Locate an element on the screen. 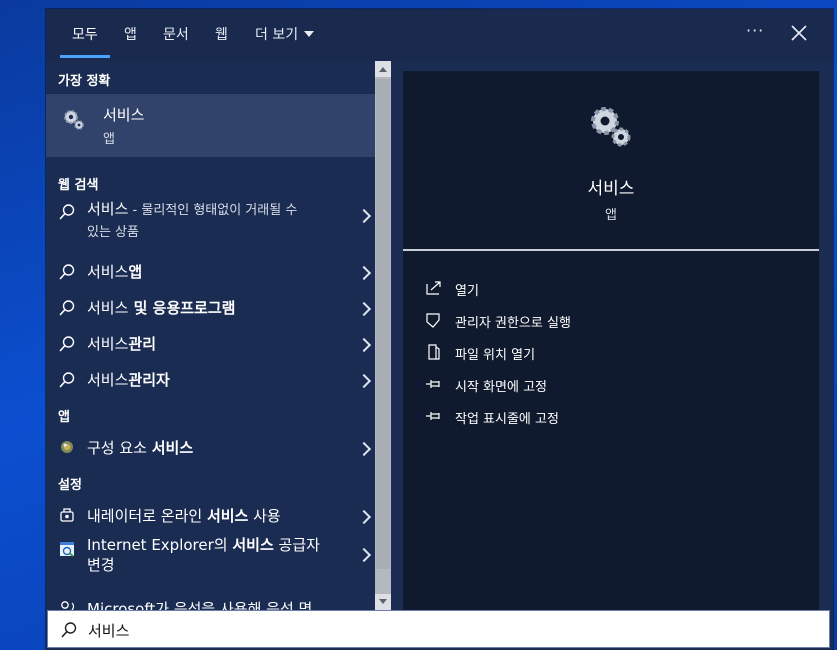 Image resolution: width=837 pixels, height=650 pixels. web-result-bold: 관리 is located at coordinates (142, 344).